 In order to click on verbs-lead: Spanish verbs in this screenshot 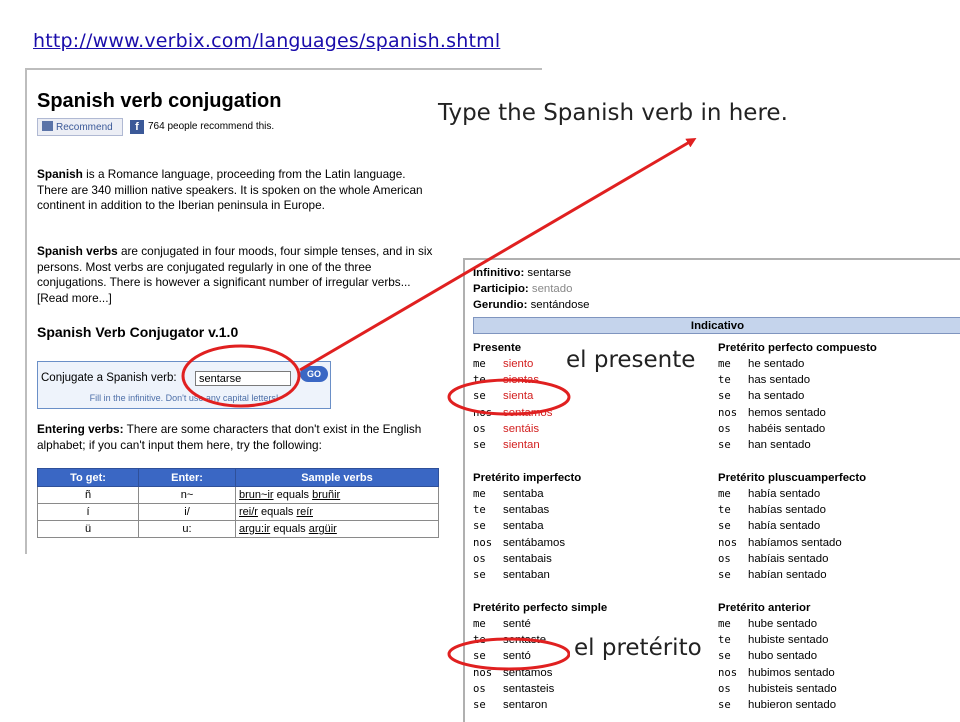, I will do `click(77, 251)`.